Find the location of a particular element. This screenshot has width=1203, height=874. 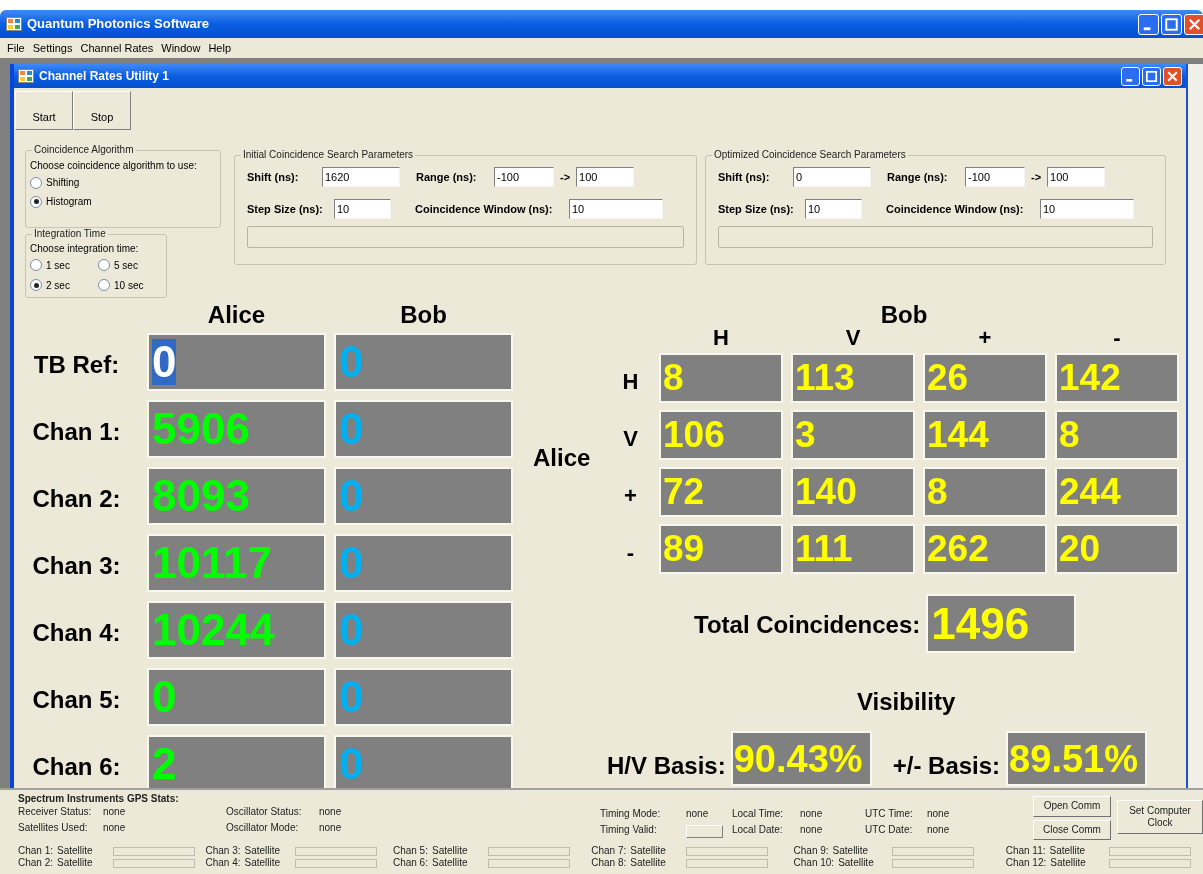

button: Close Comm is located at coordinates (1072, 829).